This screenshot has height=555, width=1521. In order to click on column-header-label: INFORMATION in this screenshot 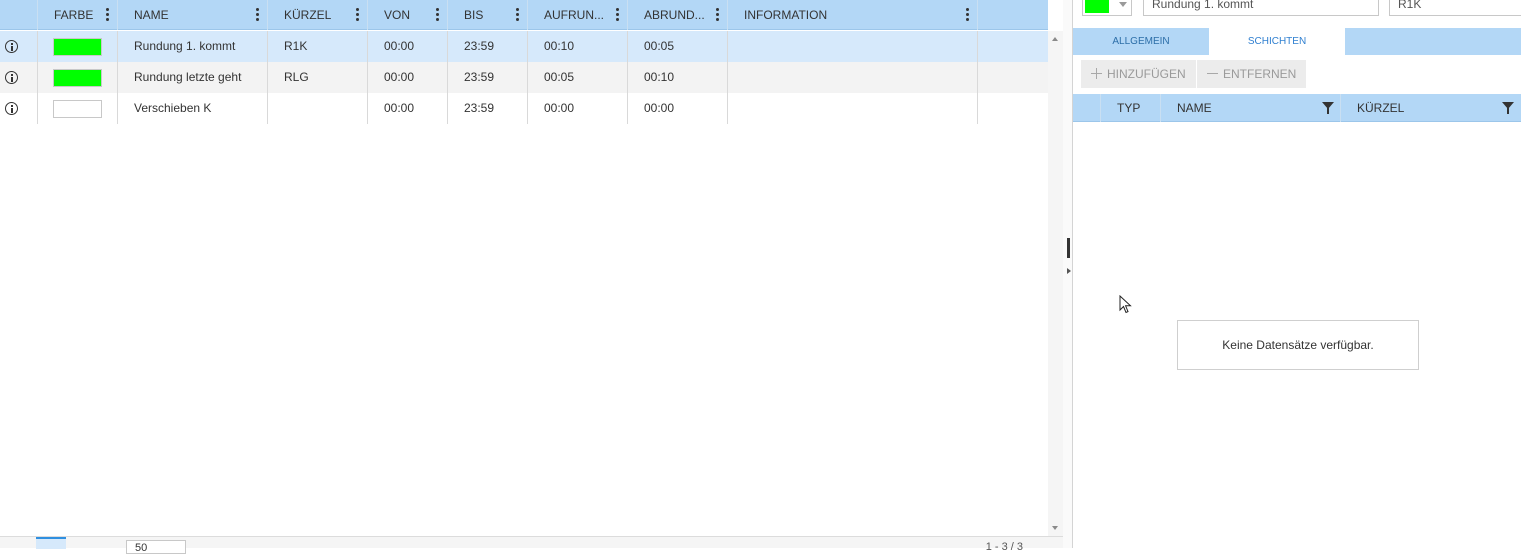, I will do `click(786, 15)`.